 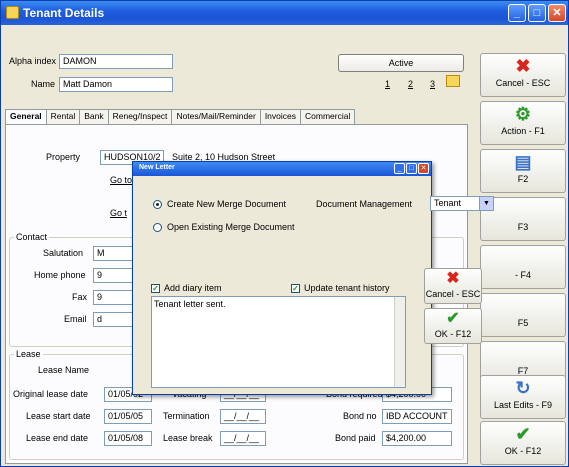 What do you see at coordinates (75, 319) in the screenshot?
I see `email-label: Email` at bounding box center [75, 319].